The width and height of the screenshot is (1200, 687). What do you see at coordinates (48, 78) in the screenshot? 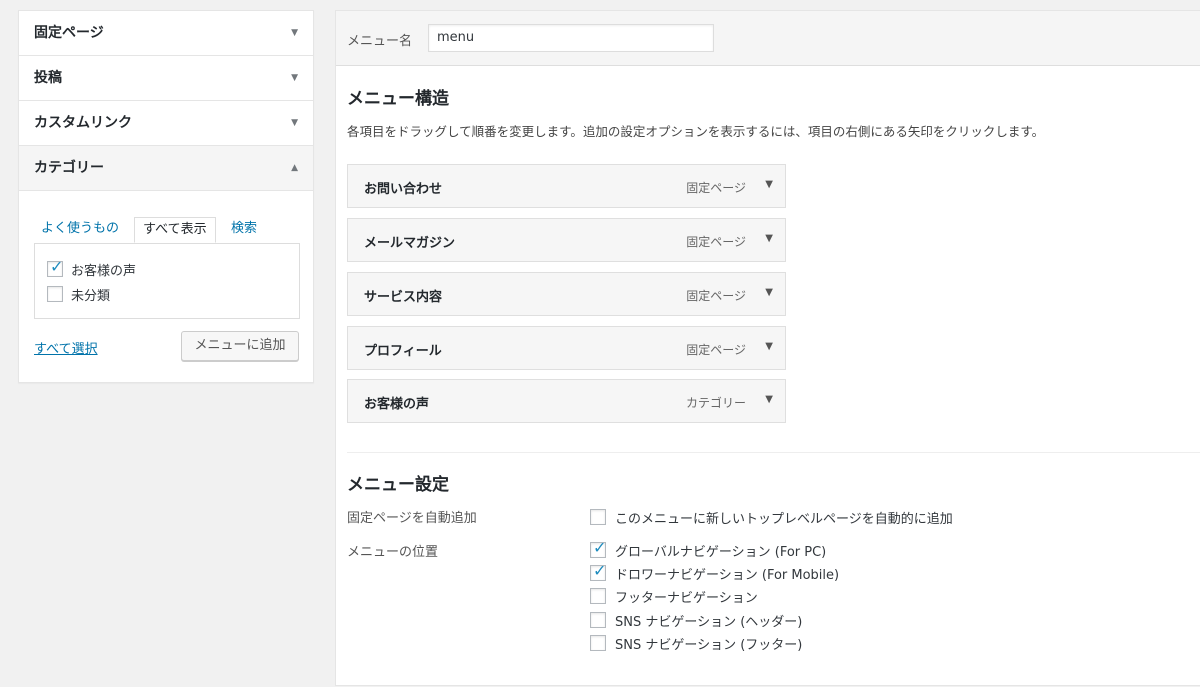
I see `accordion-label: 投稿` at bounding box center [48, 78].